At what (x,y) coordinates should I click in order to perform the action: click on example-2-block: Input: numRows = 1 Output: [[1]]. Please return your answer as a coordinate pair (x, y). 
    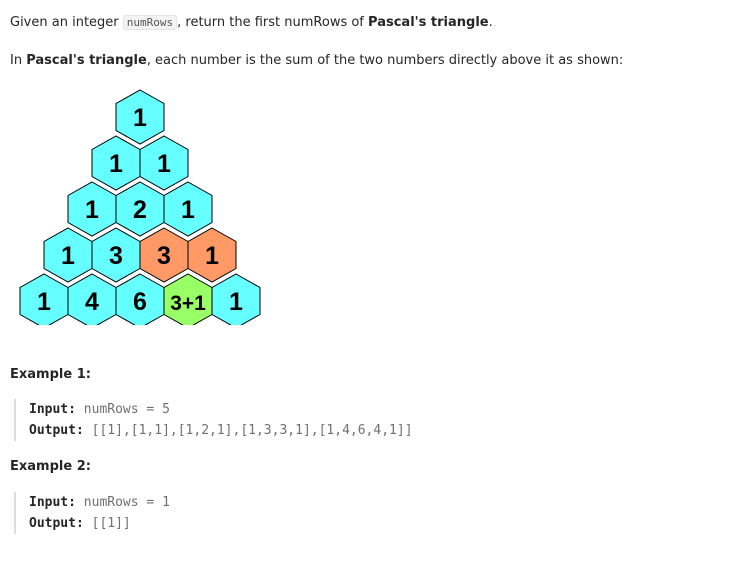
    Looking at the image, I should click on (92, 513).